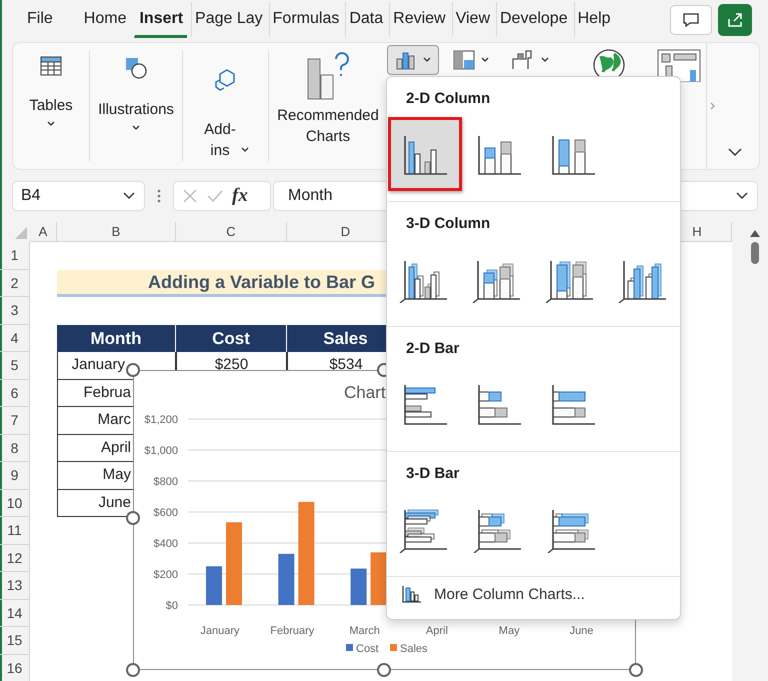 This screenshot has width=768, height=681. I want to click on axis-label: February, so click(292, 631).